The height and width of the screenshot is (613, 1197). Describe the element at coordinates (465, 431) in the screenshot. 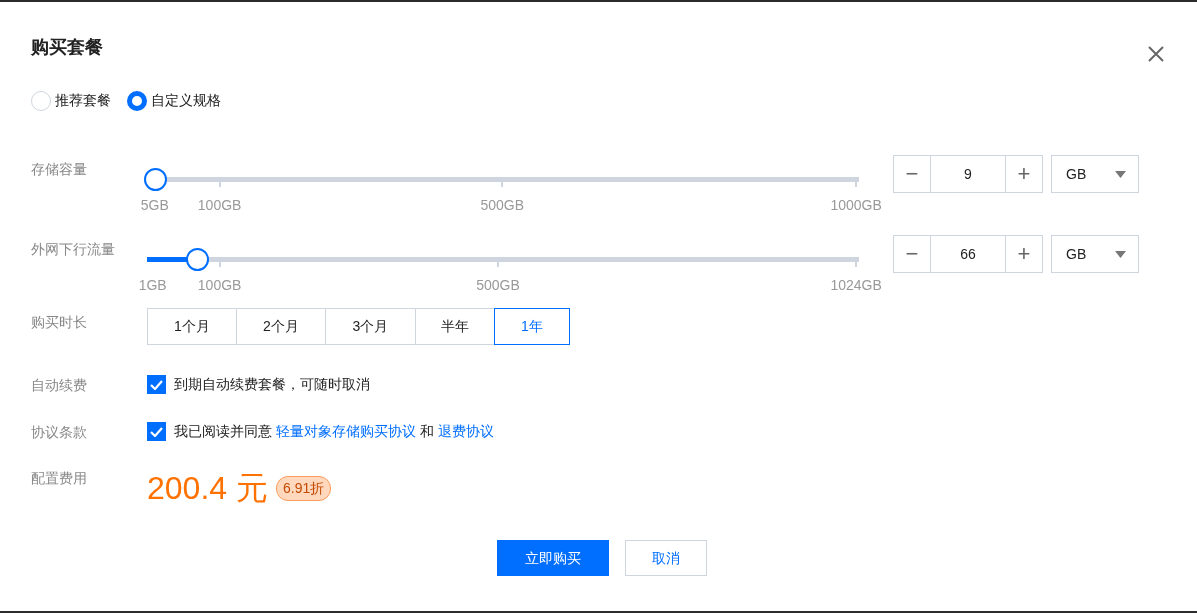

I see `refund-link: 退费协议` at that location.